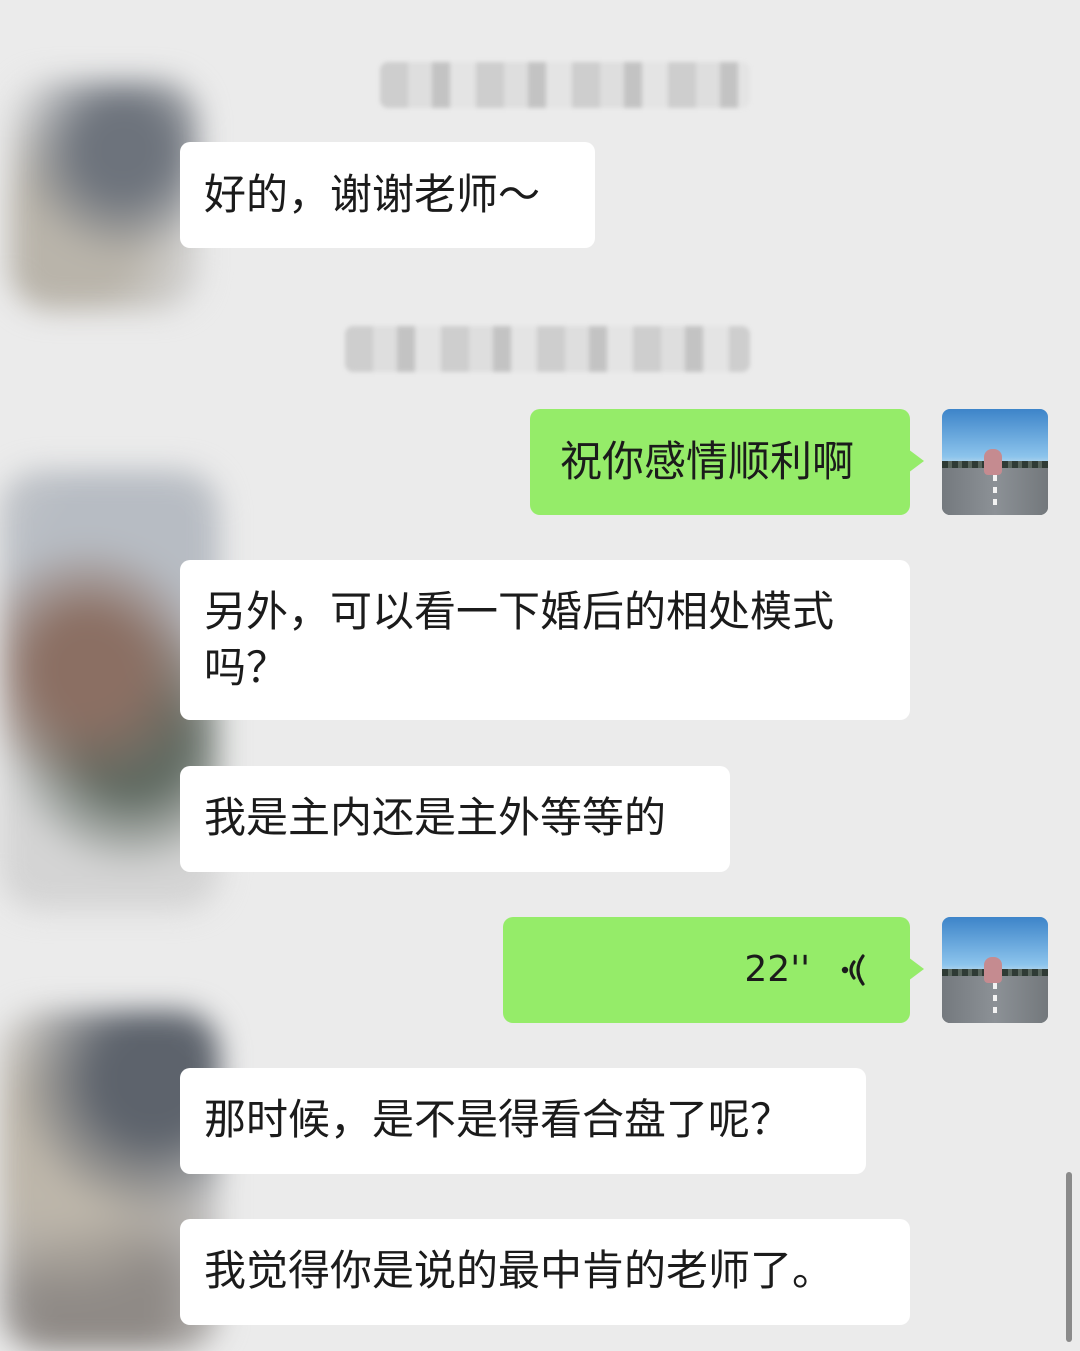 The width and height of the screenshot is (1080, 1351). I want to click on scrollbar, so click(1069, 1257).